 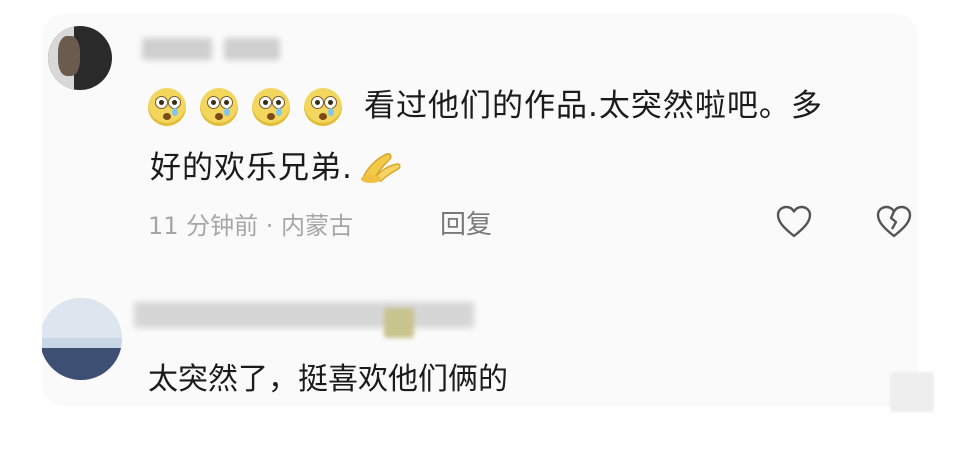 I want to click on comment-text-line2-wrap: 好的欢乐兄弟., so click(x=277, y=168).